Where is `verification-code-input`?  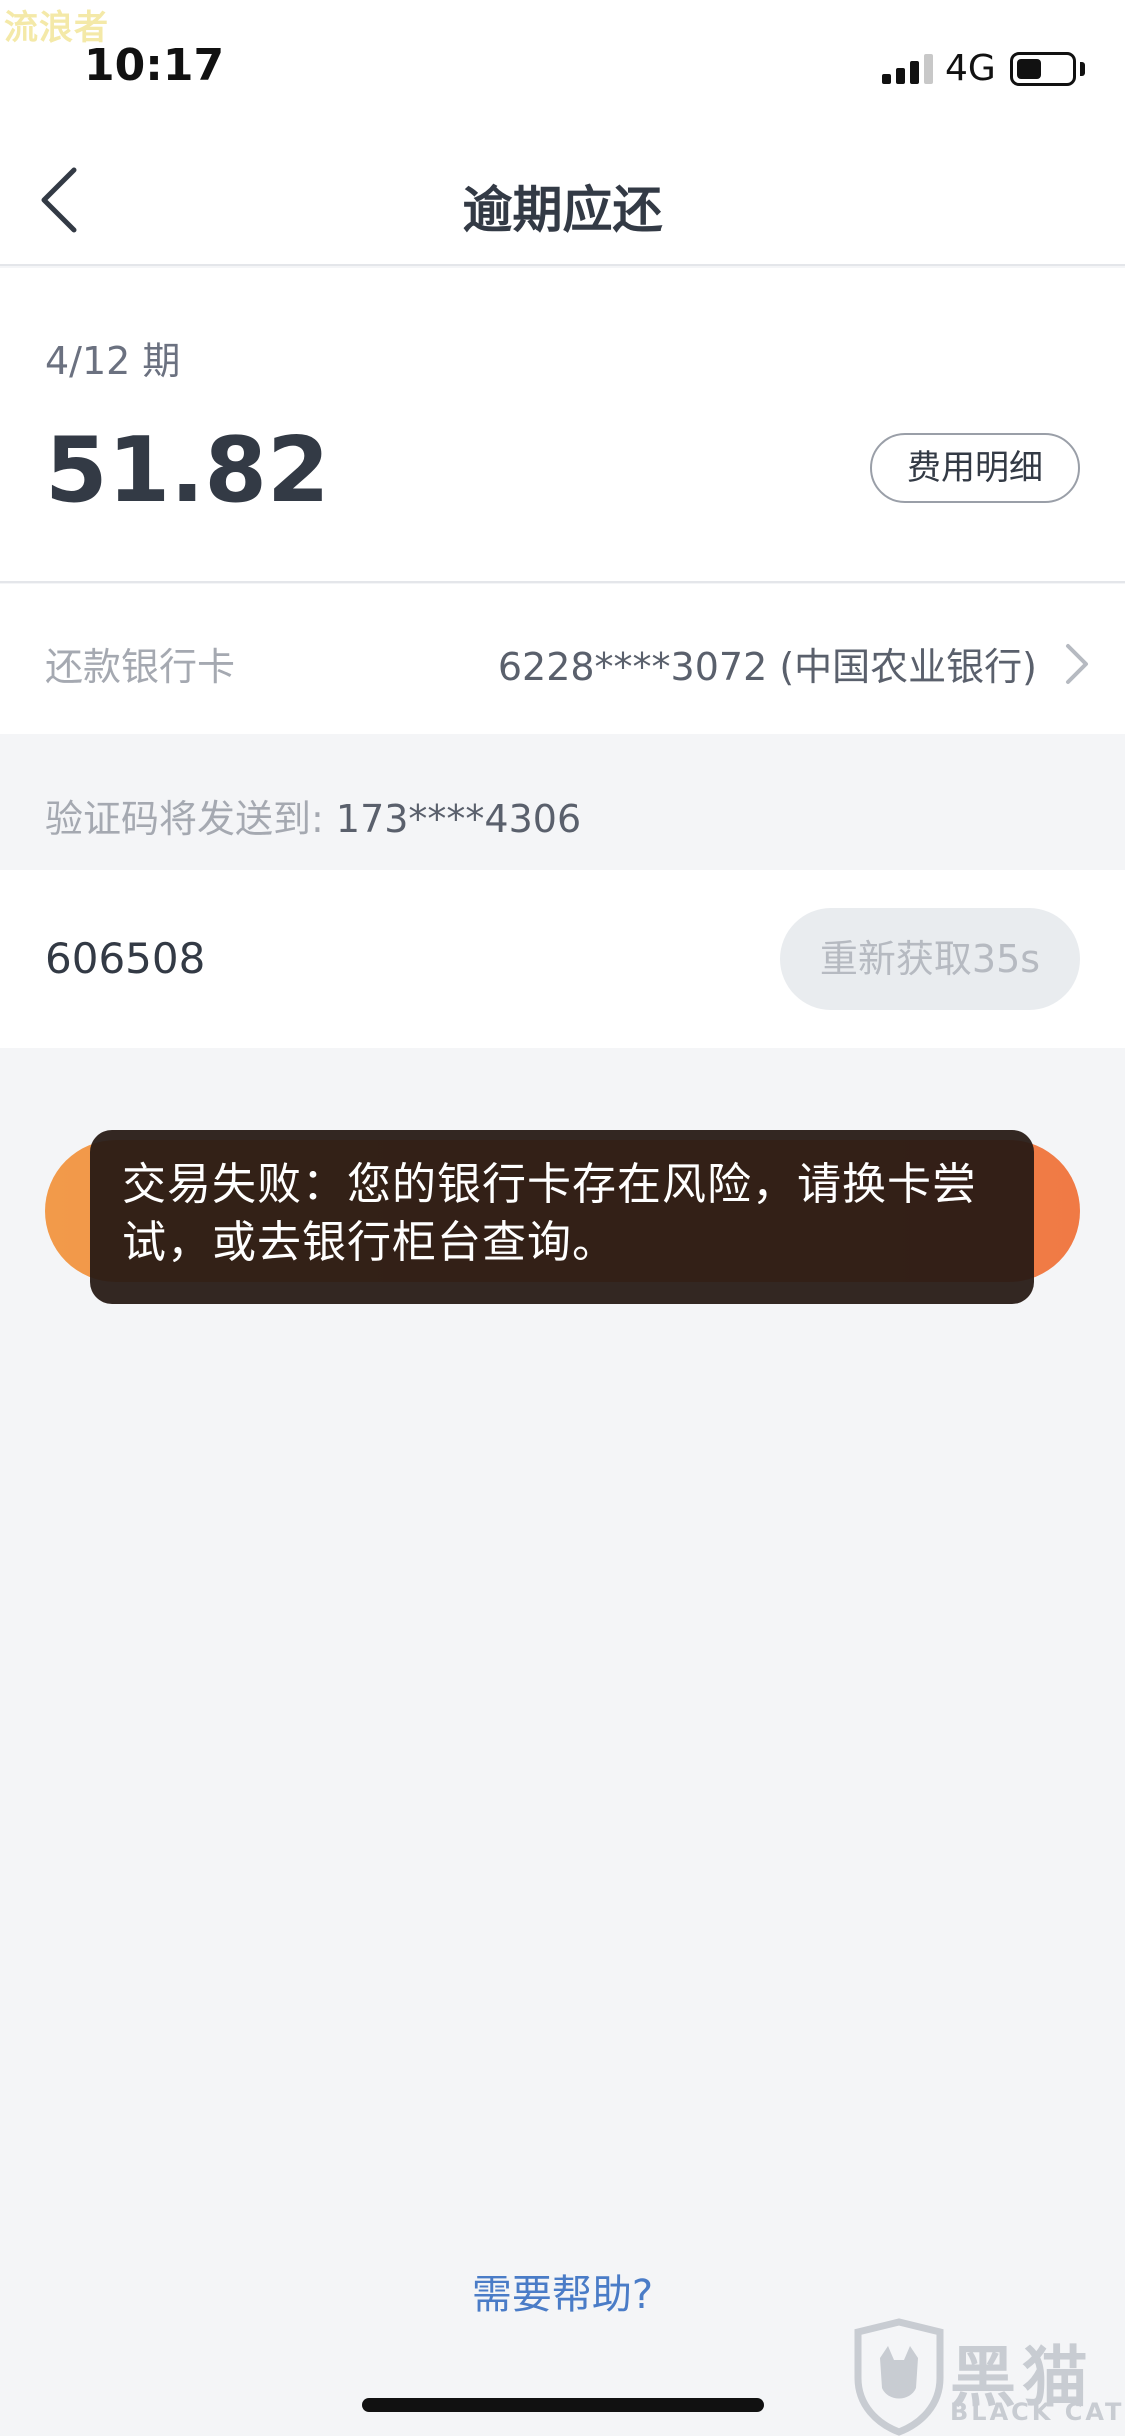
verification-code-input is located at coordinates (345, 958).